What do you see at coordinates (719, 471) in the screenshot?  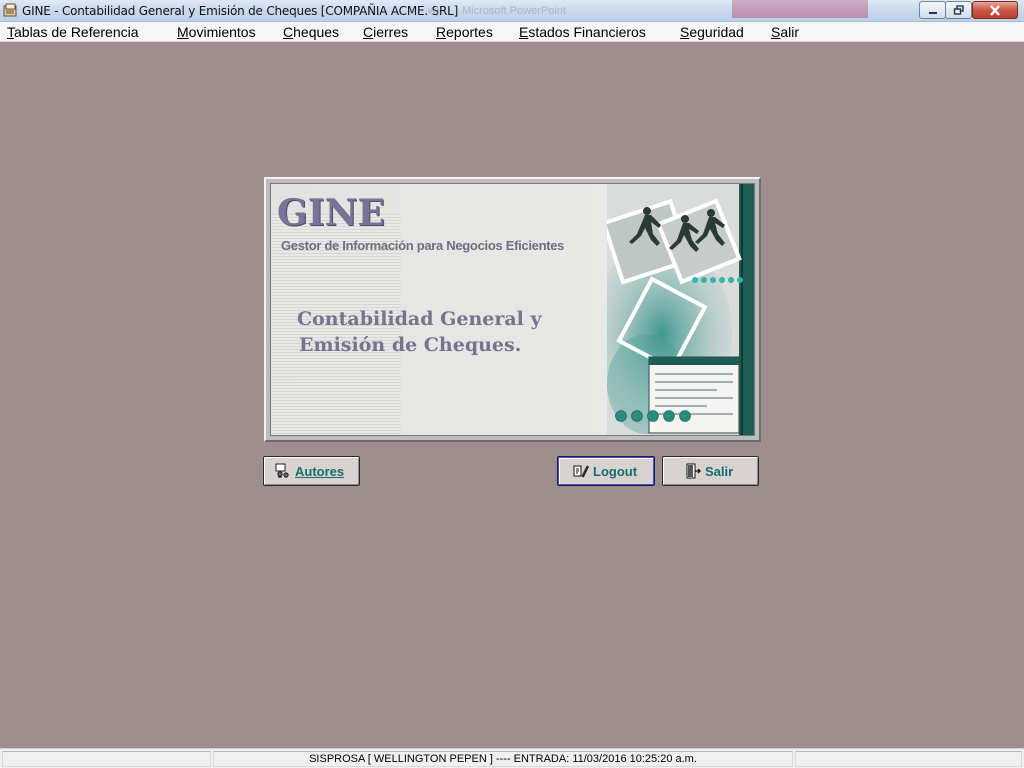 I see `salir-label: Salir` at bounding box center [719, 471].